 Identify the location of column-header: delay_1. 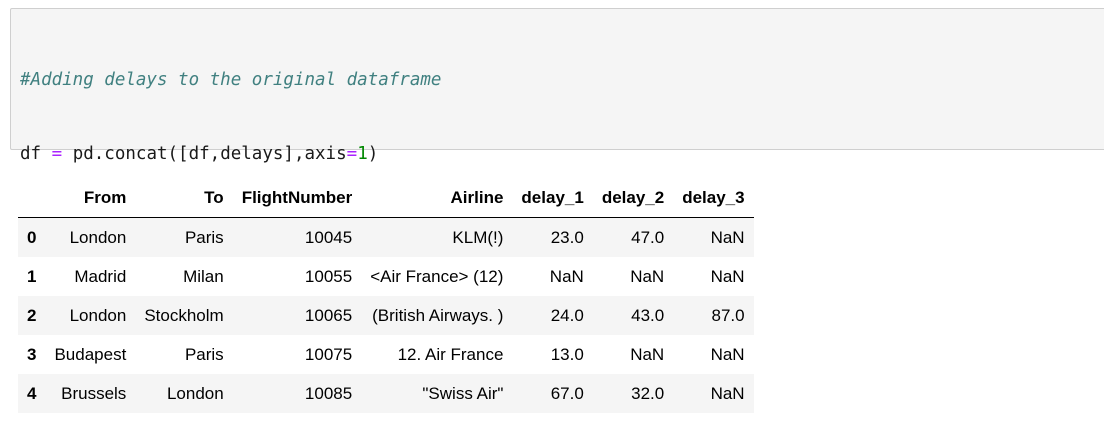
(552, 198).